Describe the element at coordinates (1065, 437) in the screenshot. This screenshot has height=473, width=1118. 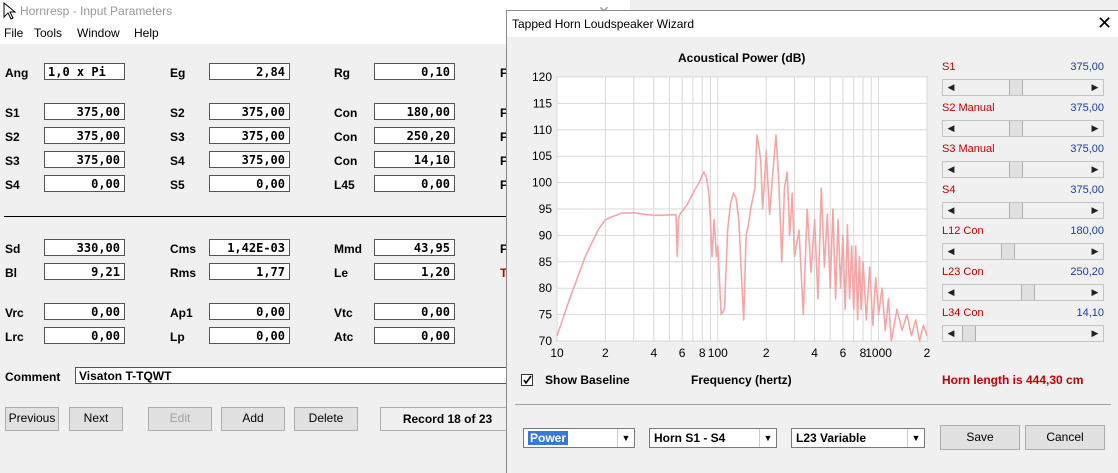
I see `cancel-button: Cancel` at that location.